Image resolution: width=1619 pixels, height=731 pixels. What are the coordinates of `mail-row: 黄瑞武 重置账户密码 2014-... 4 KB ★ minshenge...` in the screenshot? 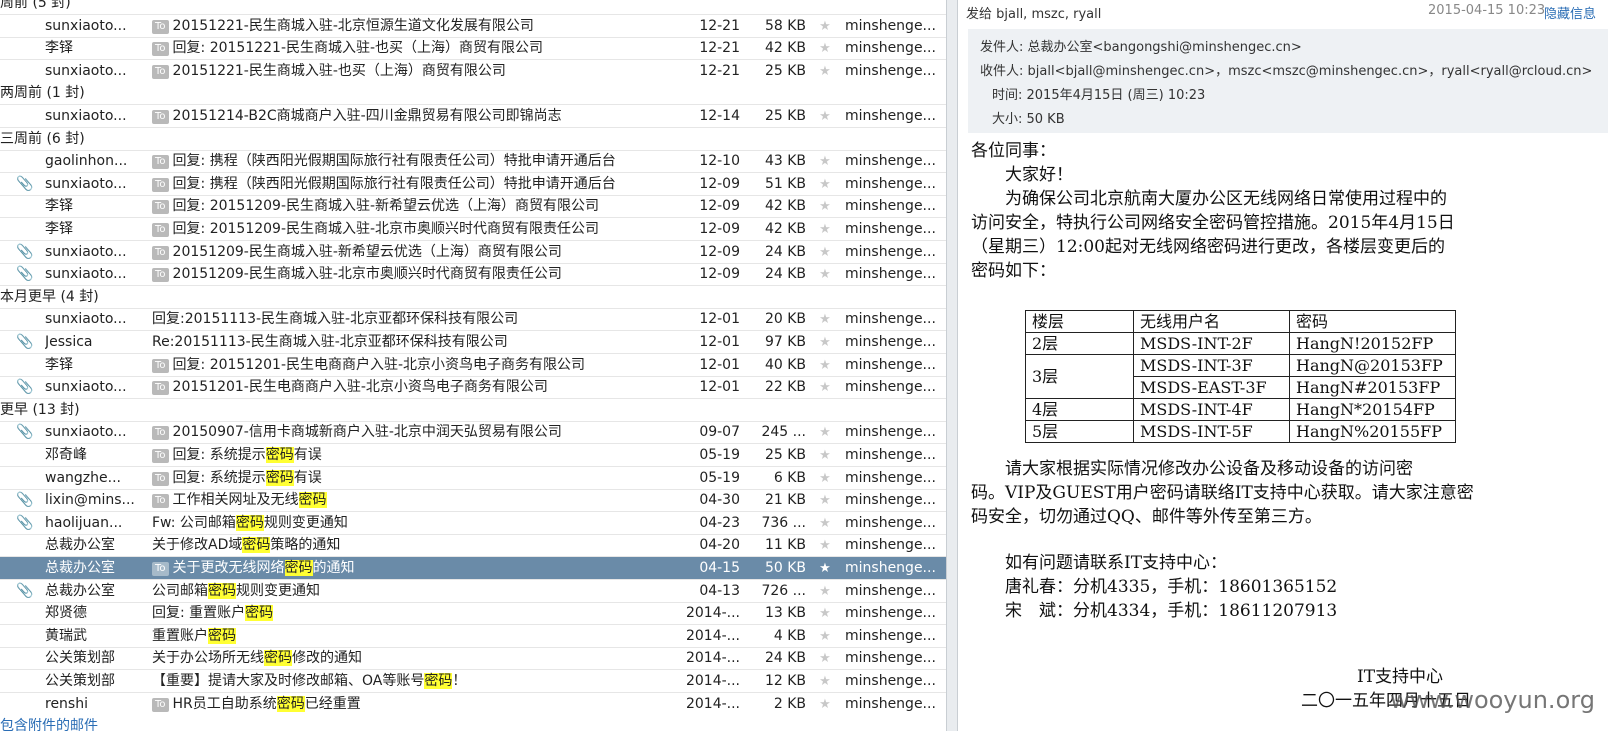 It's located at (473, 636).